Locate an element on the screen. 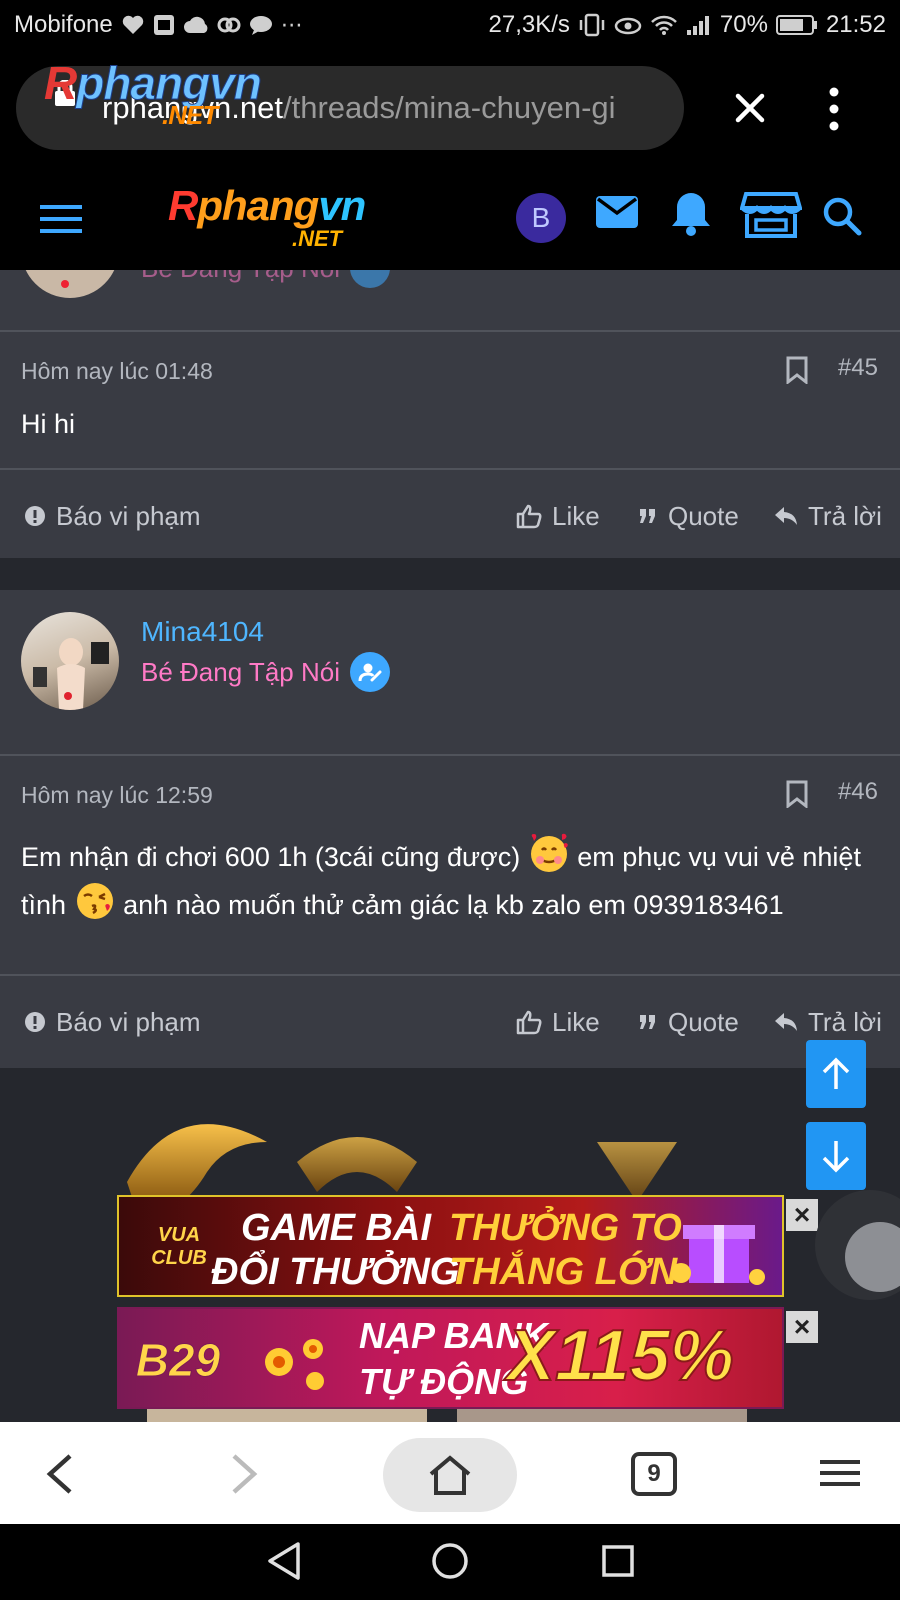 This screenshot has width=900, height=1600. system-recents-icon is located at coordinates (618, 1561).